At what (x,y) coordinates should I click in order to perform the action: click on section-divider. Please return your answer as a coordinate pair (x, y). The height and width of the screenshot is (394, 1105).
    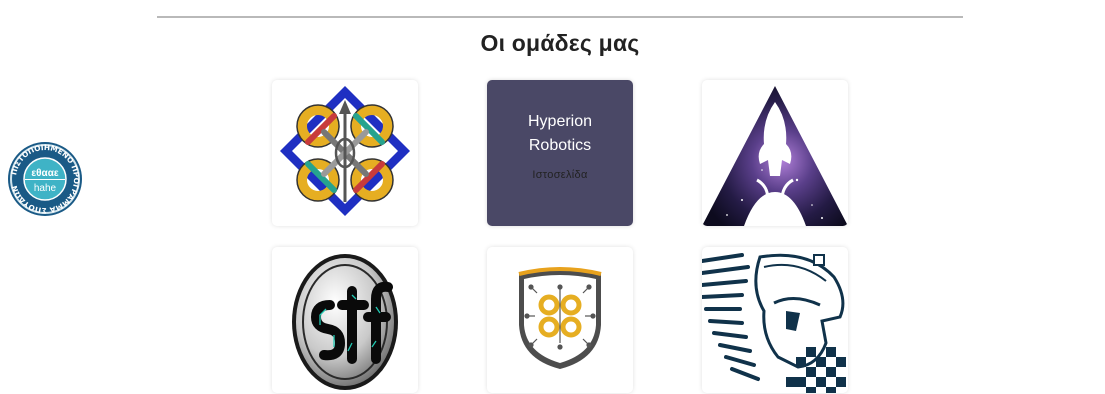
    Looking at the image, I should click on (560, 17).